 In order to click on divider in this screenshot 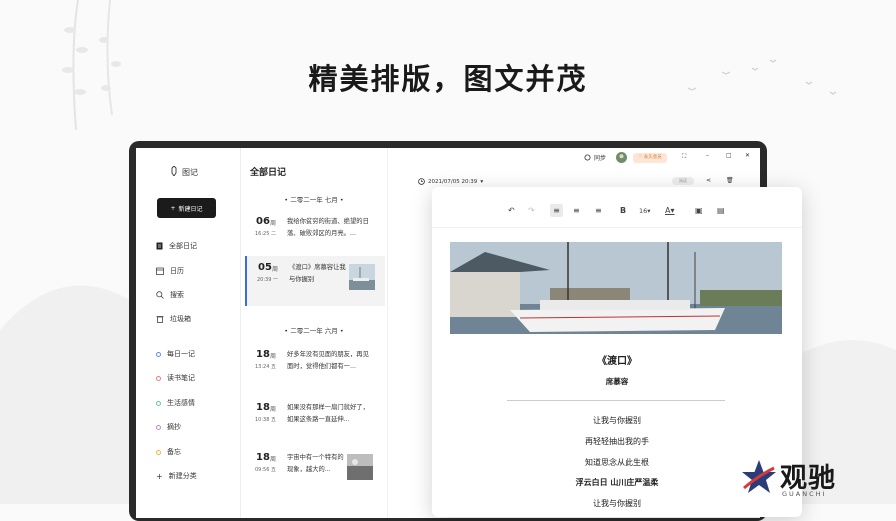, I will do `click(616, 400)`.